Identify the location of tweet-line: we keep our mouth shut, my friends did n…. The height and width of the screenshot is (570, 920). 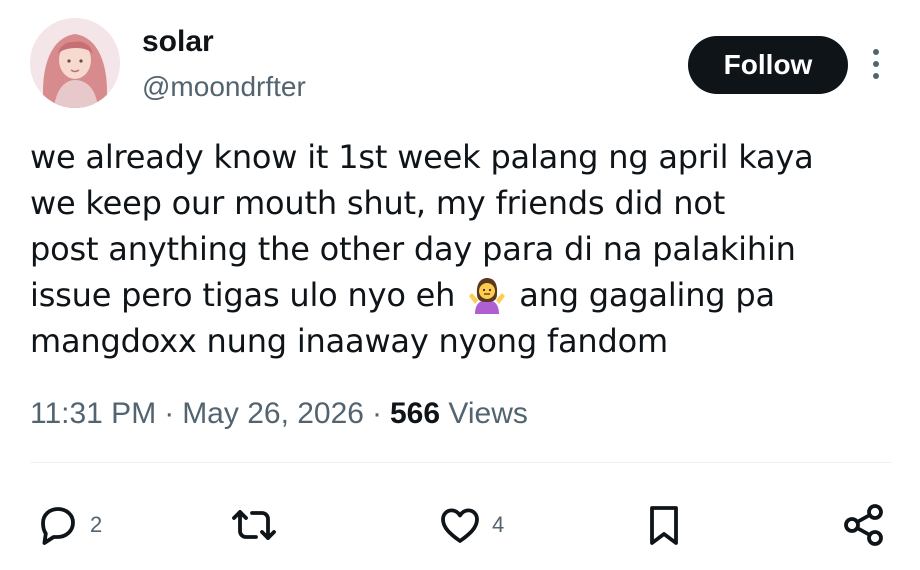
(378, 203).